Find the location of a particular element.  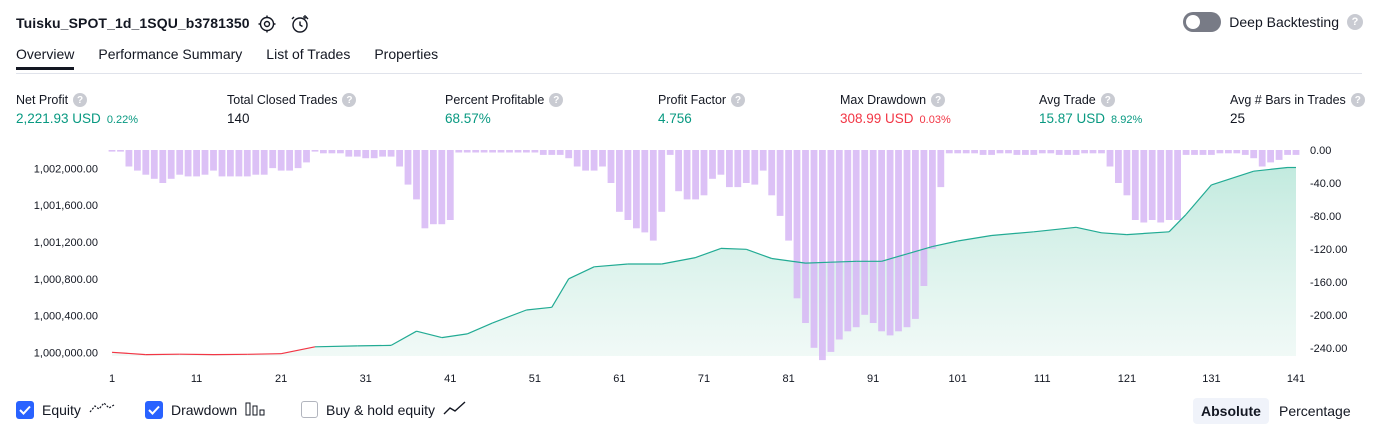

legend-drawdown: Drawdown is located at coordinates (205, 409).